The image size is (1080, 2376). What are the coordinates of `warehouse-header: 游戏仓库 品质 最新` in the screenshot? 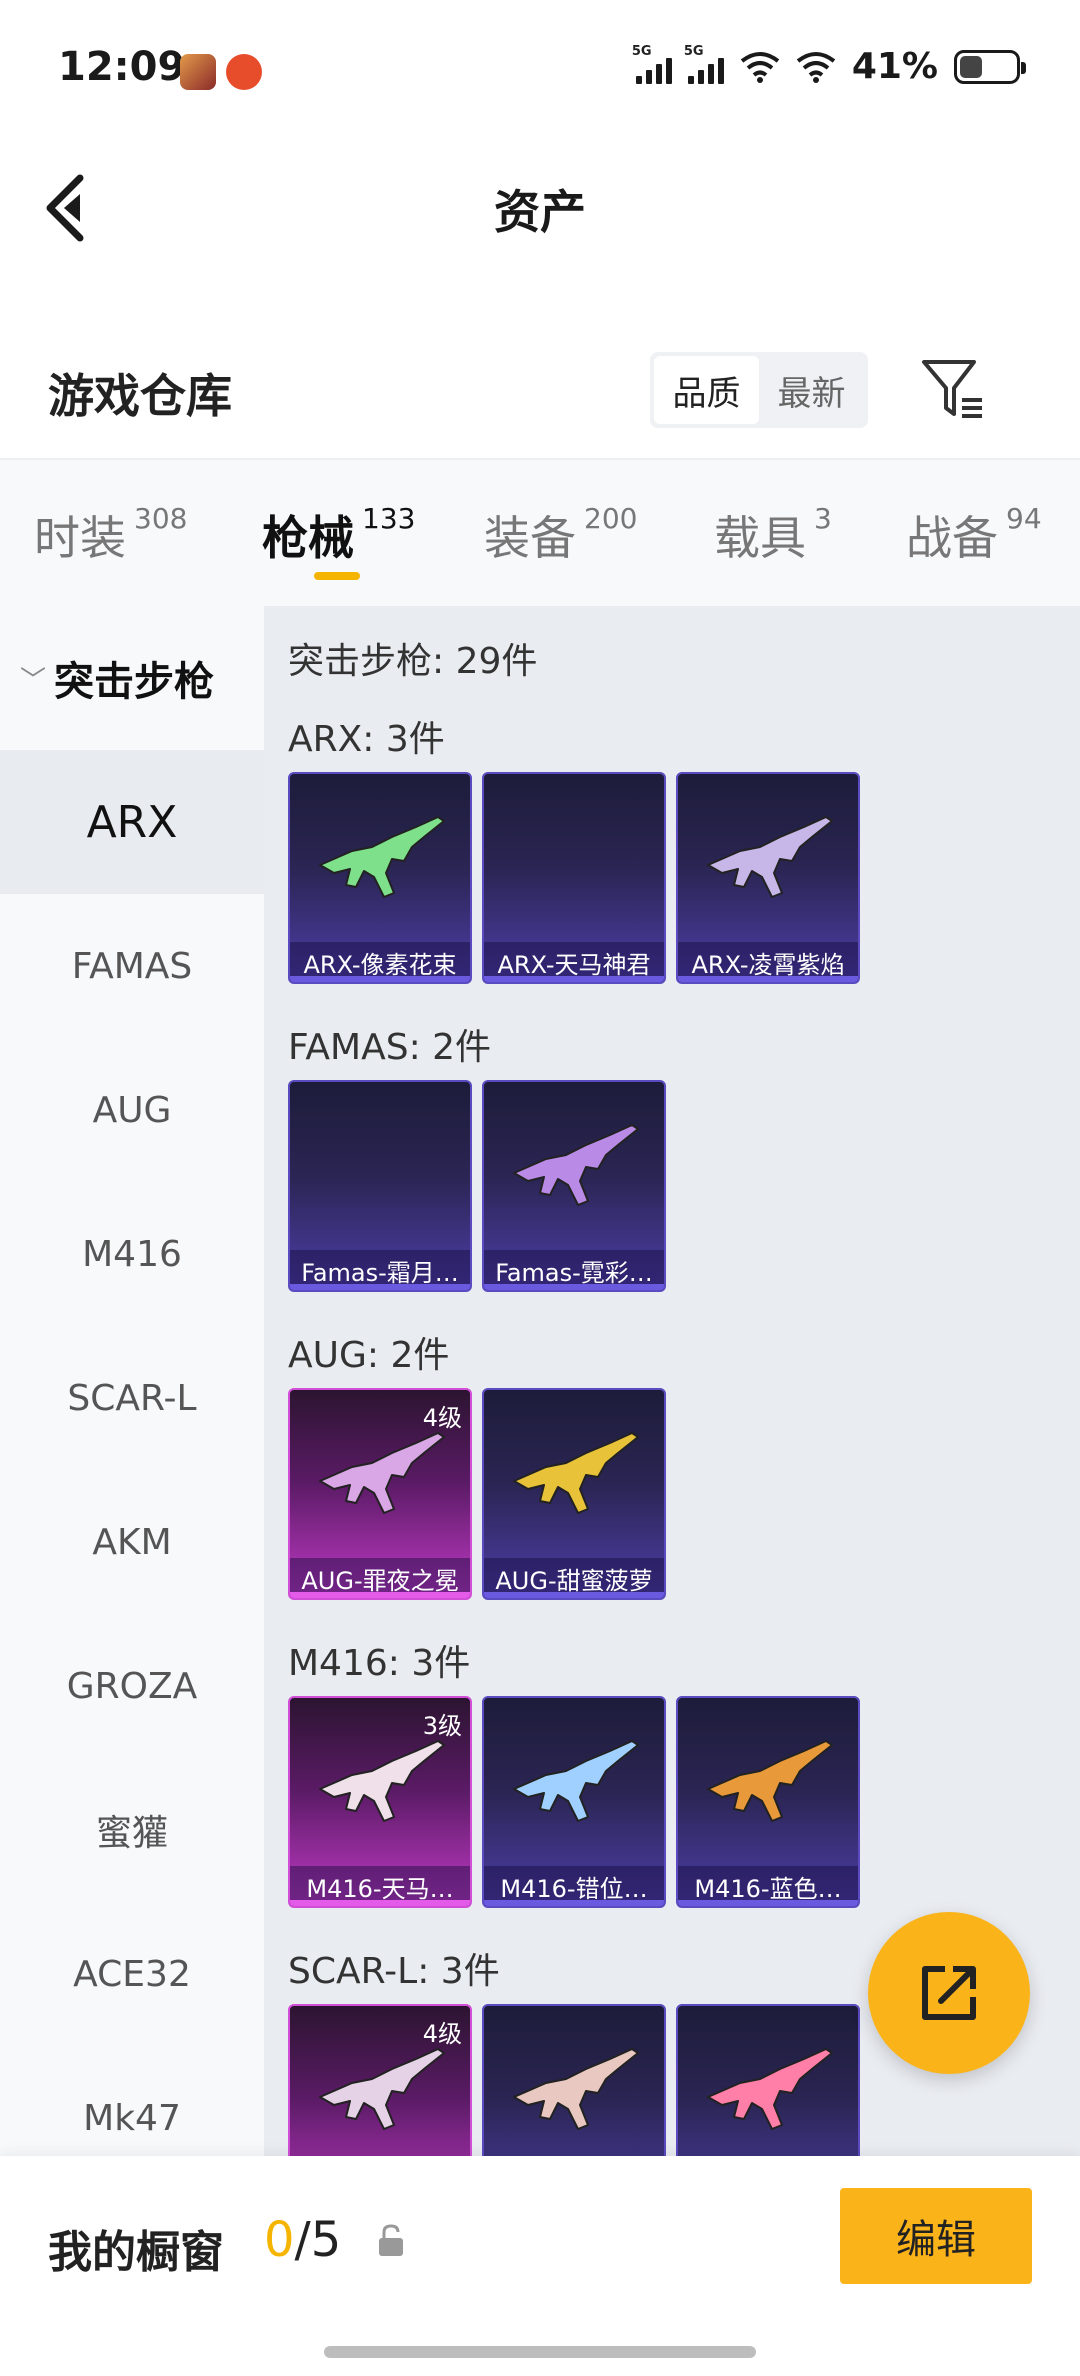 It's located at (540, 390).